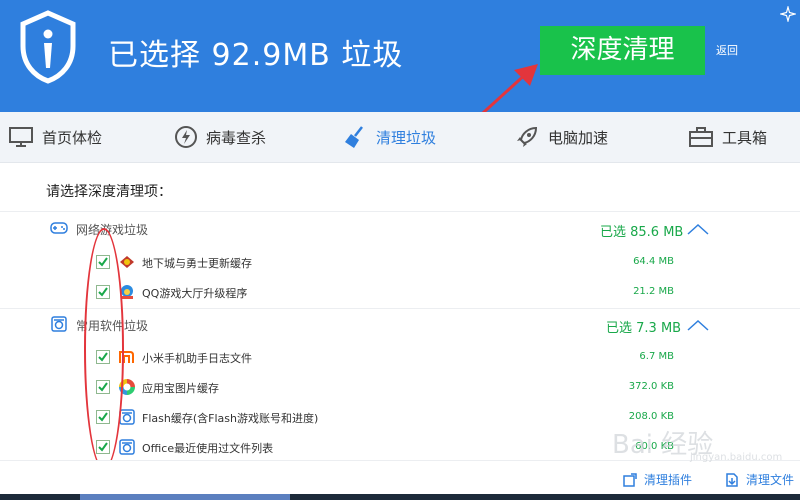 Image resolution: width=800 pixels, height=501 pixels. I want to click on dnf-game-icon, so click(127, 262).